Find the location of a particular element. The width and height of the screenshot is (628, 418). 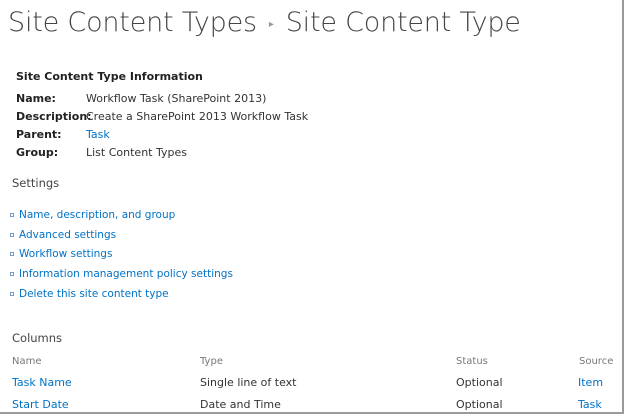

delete-content-type-link: Delete this site content type is located at coordinates (94, 294).